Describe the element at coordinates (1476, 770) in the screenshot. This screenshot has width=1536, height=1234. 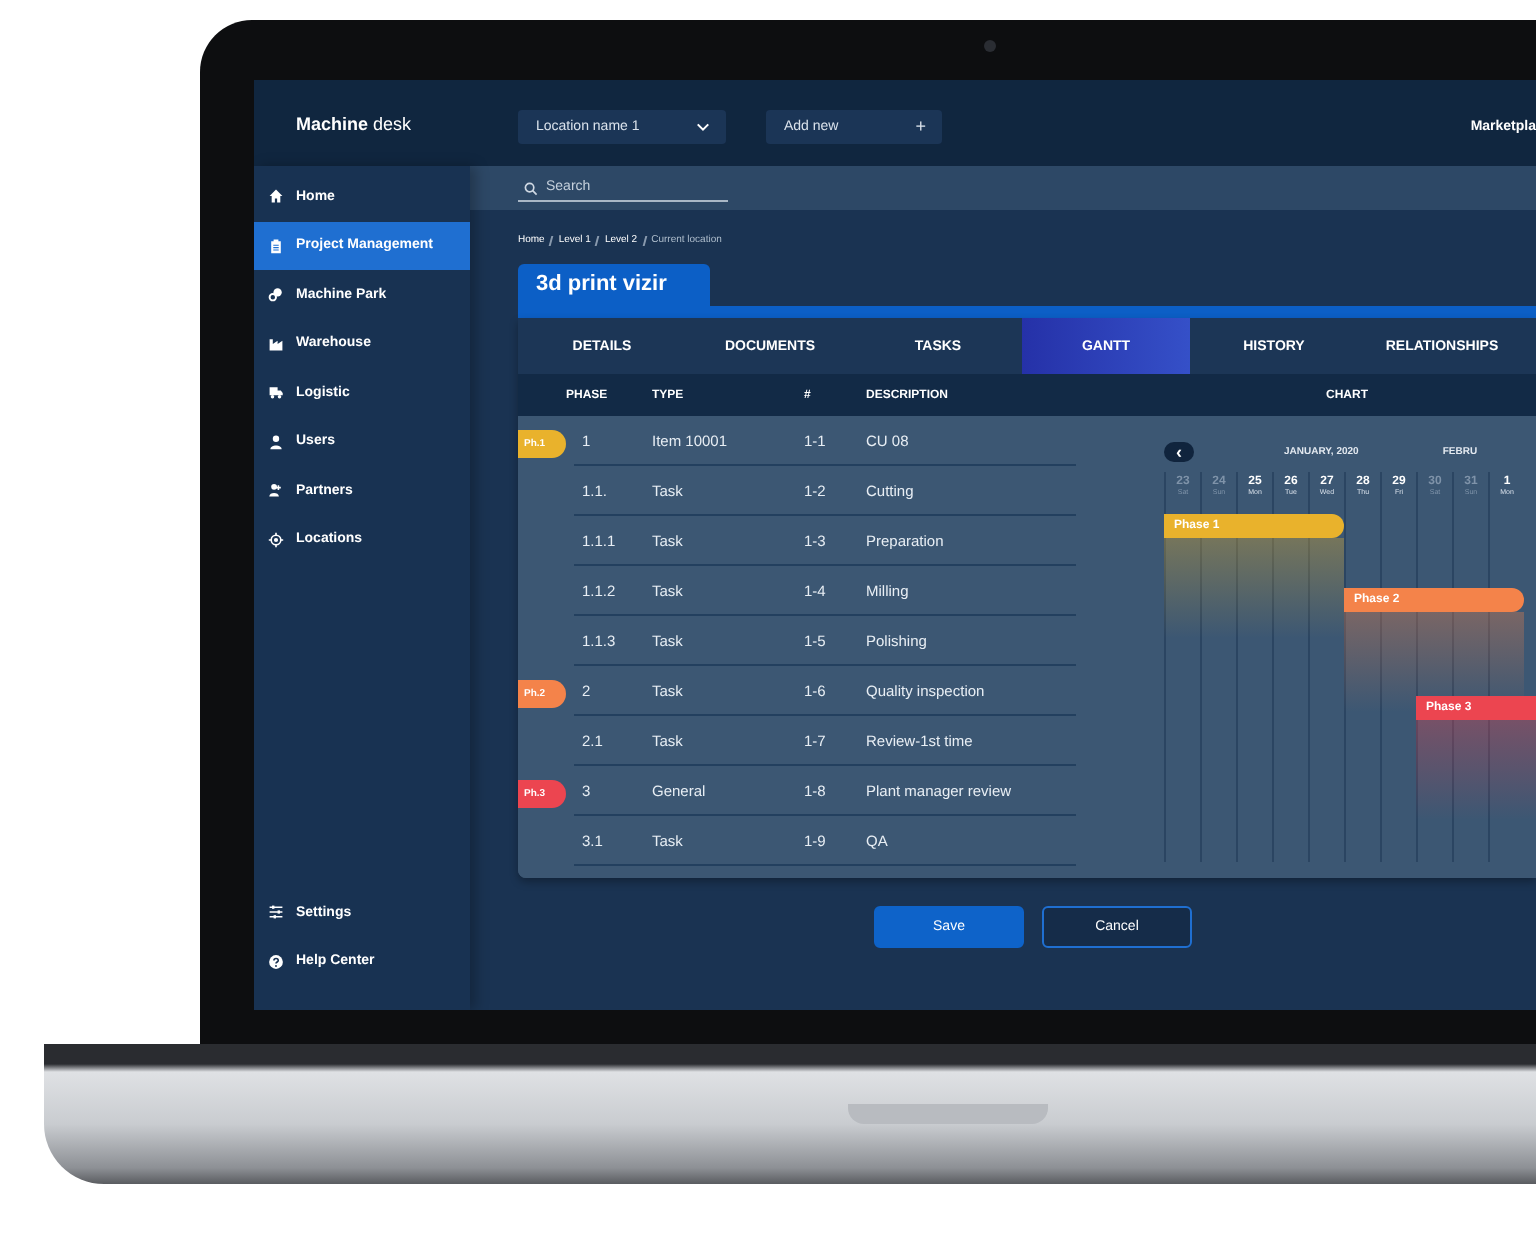
I see `bar-glow` at that location.